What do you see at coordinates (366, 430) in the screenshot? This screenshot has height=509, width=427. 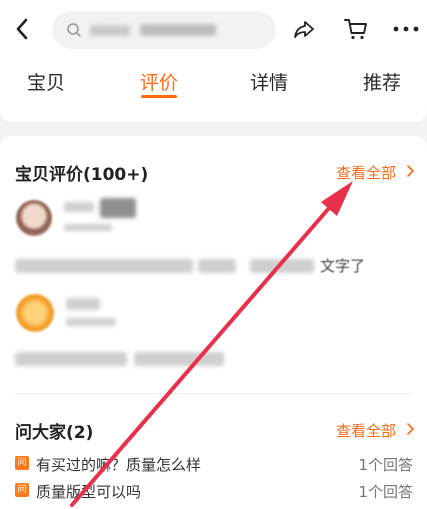 I see `qa-view-all-link: 查看全部` at bounding box center [366, 430].